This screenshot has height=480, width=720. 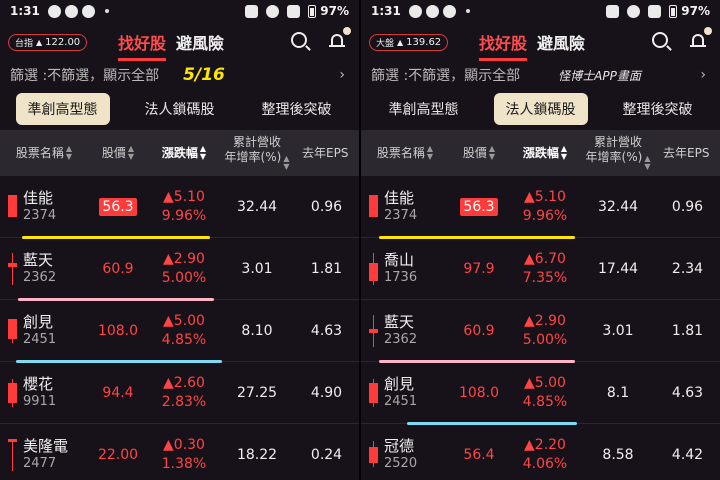 What do you see at coordinates (184, 268) in the screenshot?
I see `stock-change: ▲2.90 5.00%` at bounding box center [184, 268].